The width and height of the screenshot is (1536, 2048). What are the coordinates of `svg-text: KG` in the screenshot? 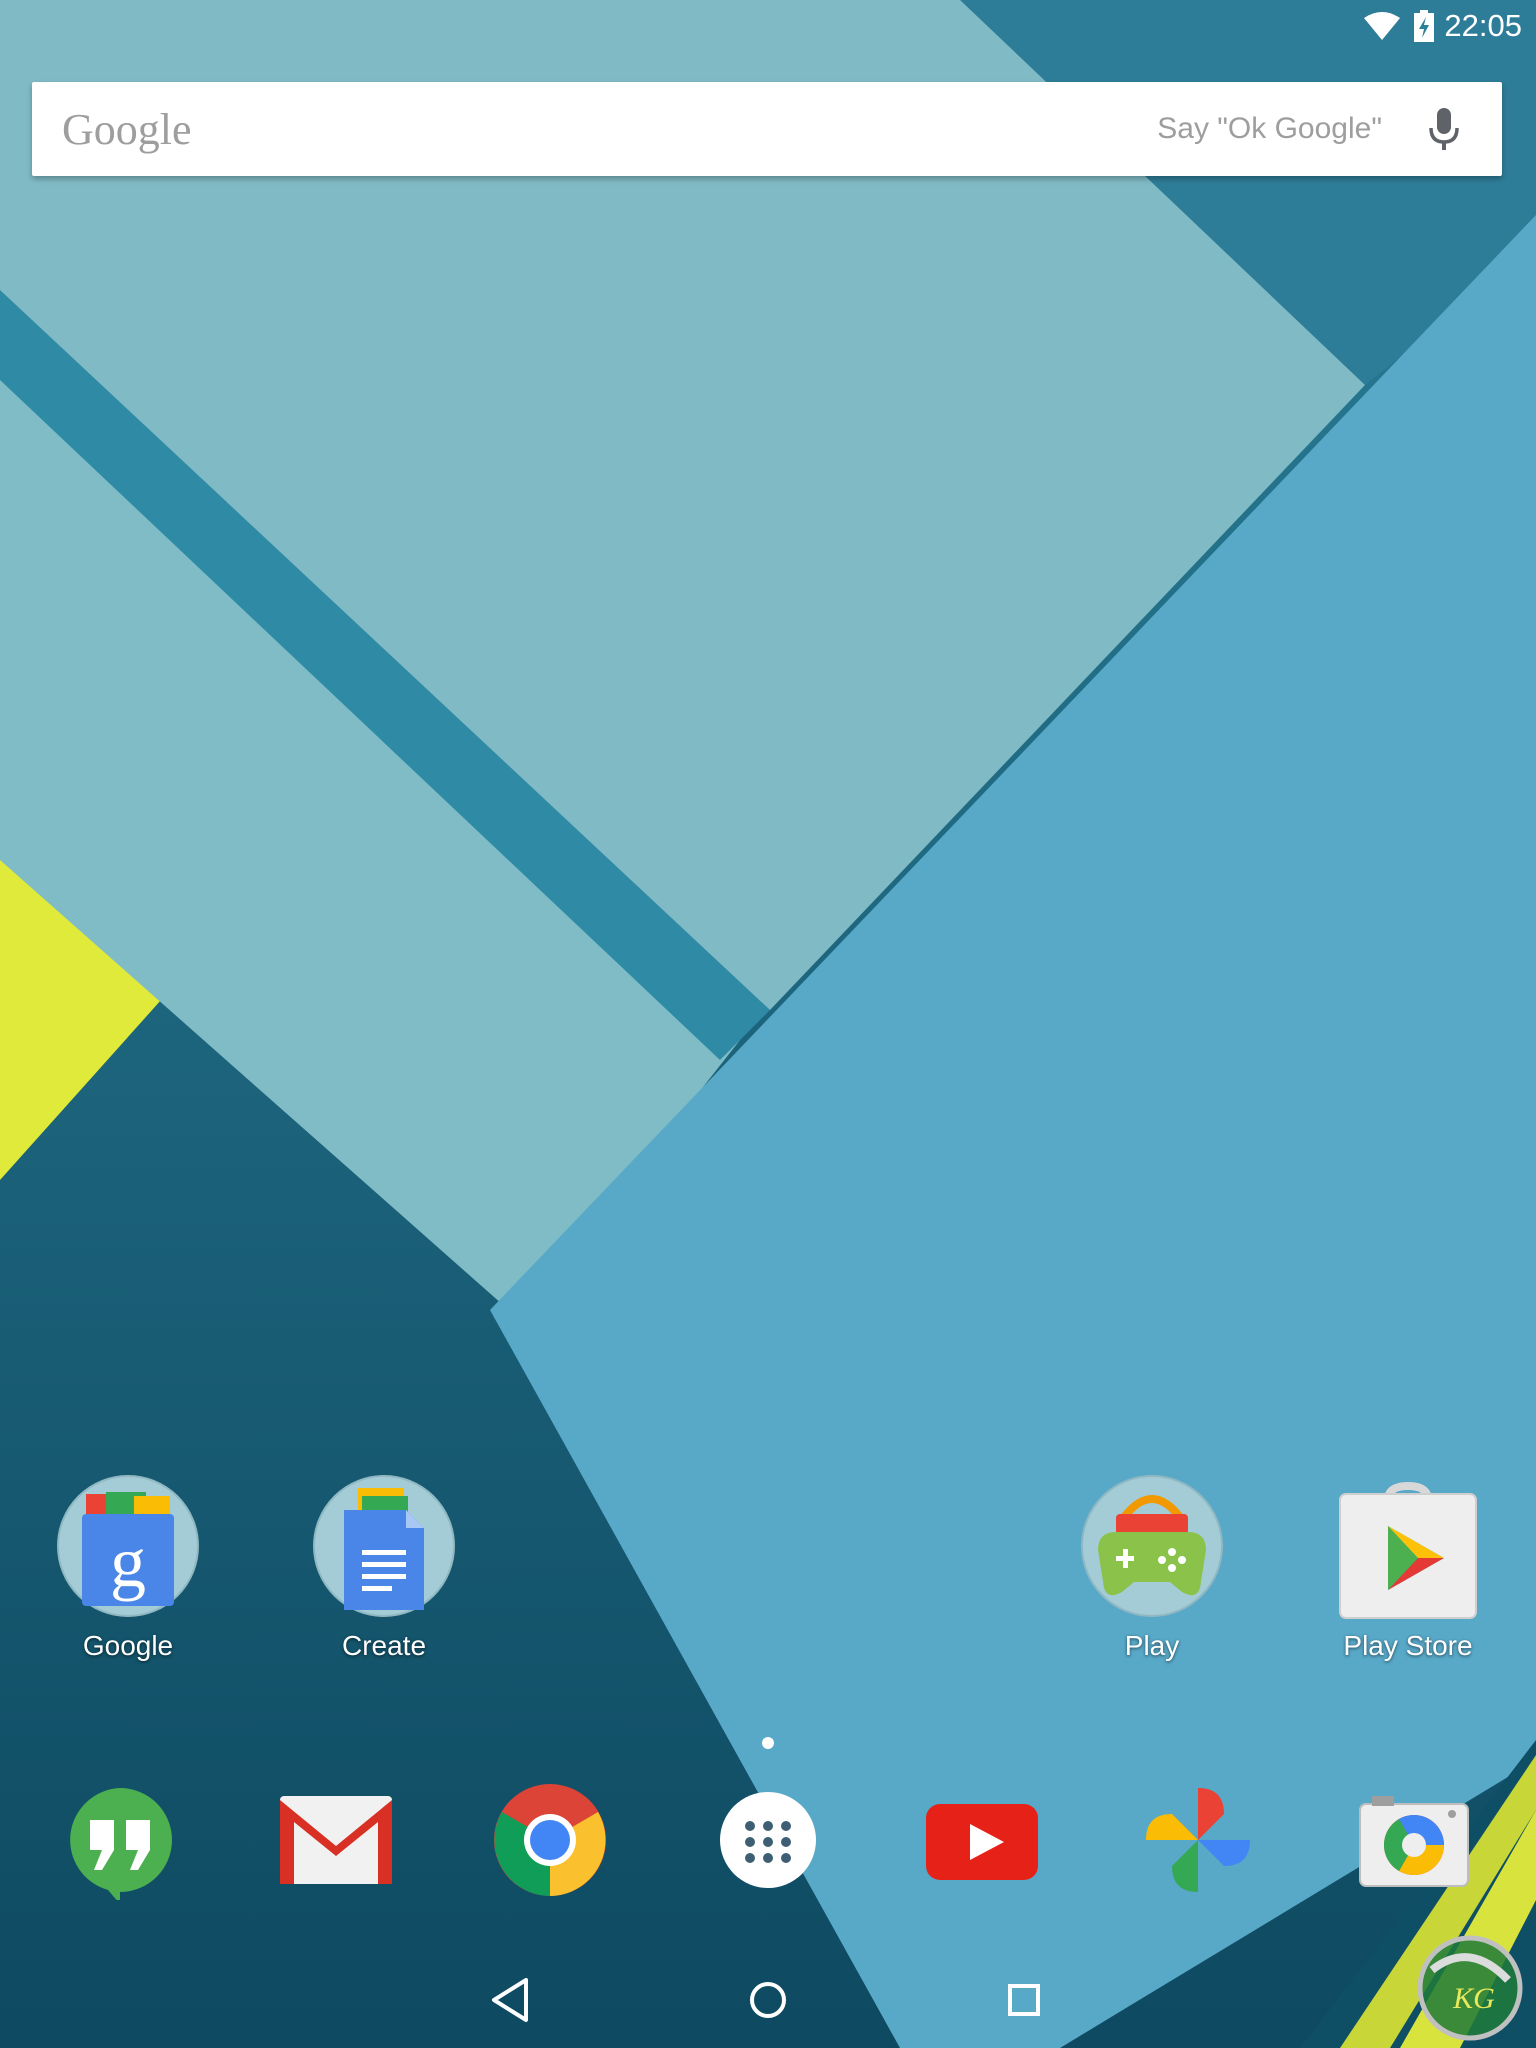 It's located at (1473, 1998).